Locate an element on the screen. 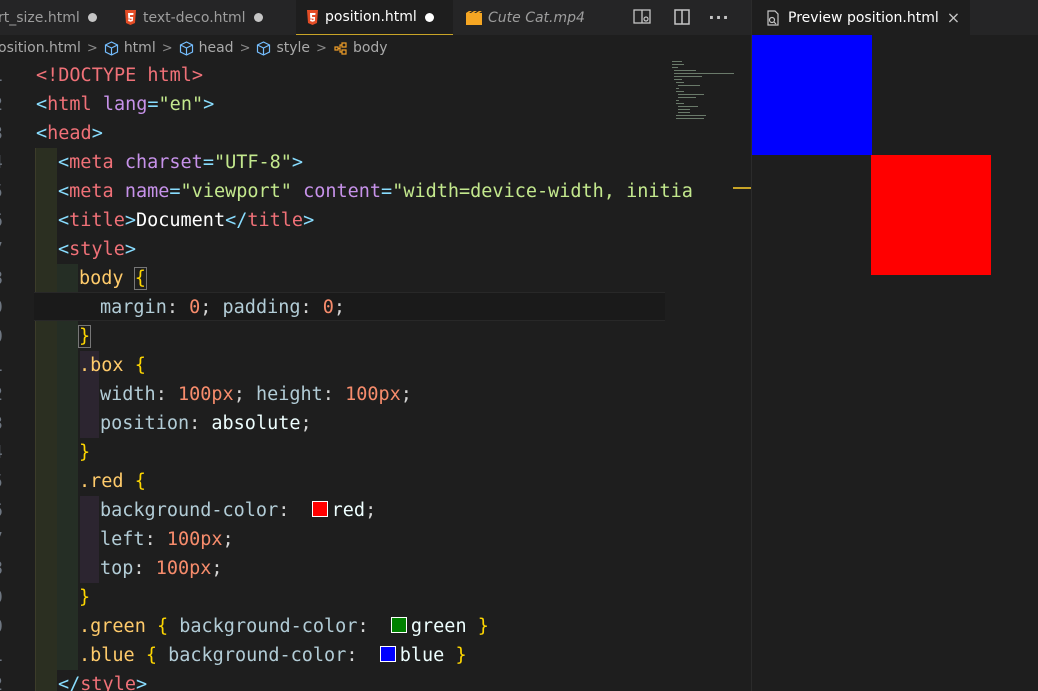  tab-preview: Preview position.html × is located at coordinates (861, 18).